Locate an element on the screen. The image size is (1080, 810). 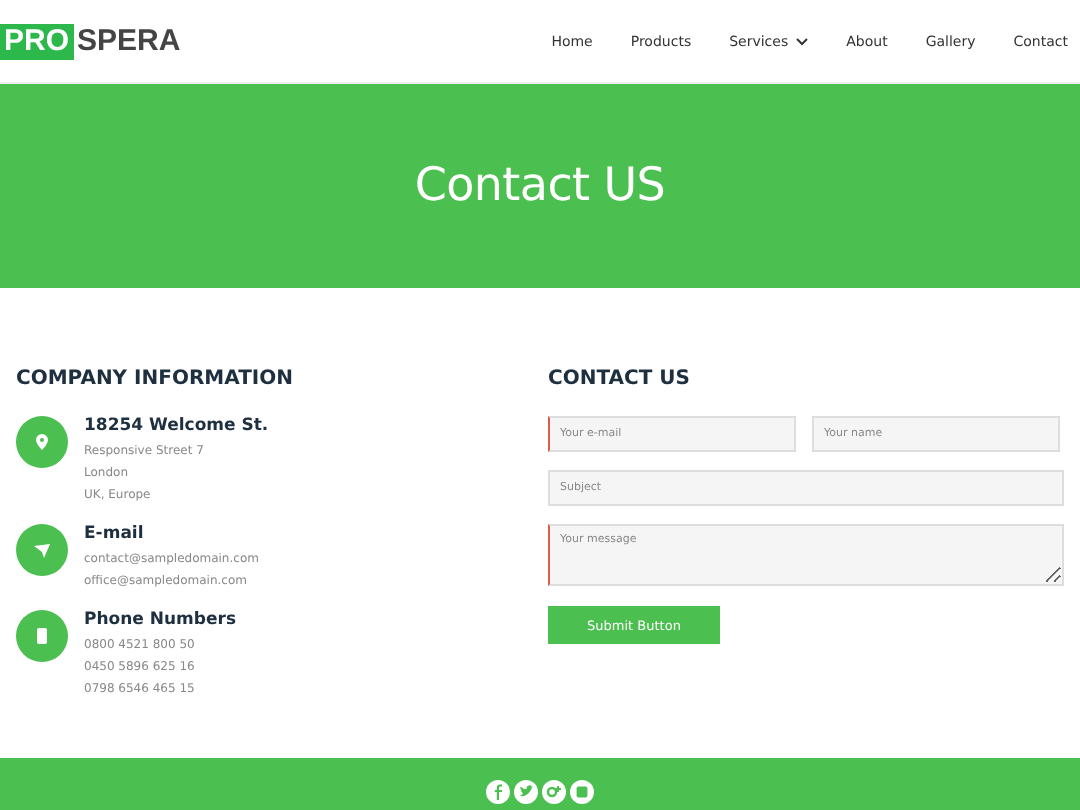
phone-icon is located at coordinates (42, 636).